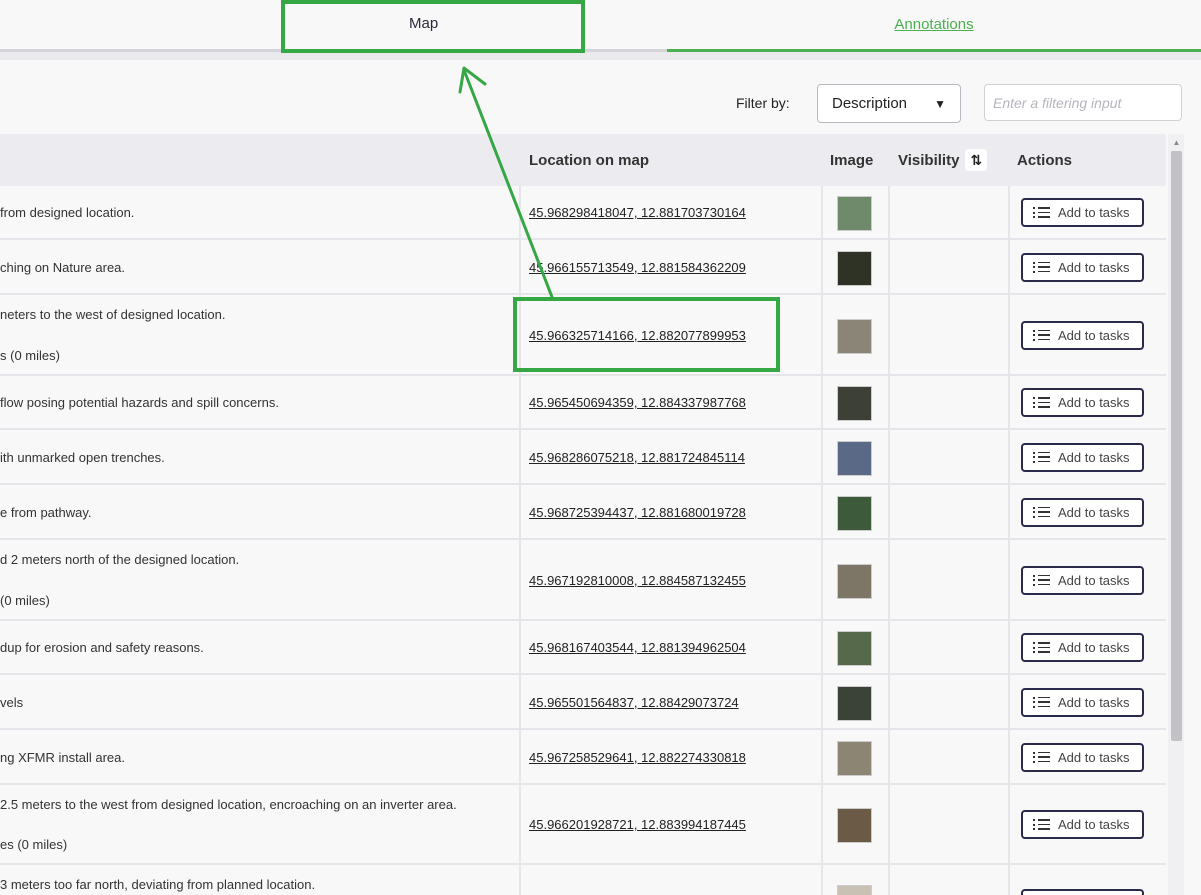 The height and width of the screenshot is (895, 1201). What do you see at coordinates (1083, 102) in the screenshot?
I see `filter-input: Enter a filtering input` at bounding box center [1083, 102].